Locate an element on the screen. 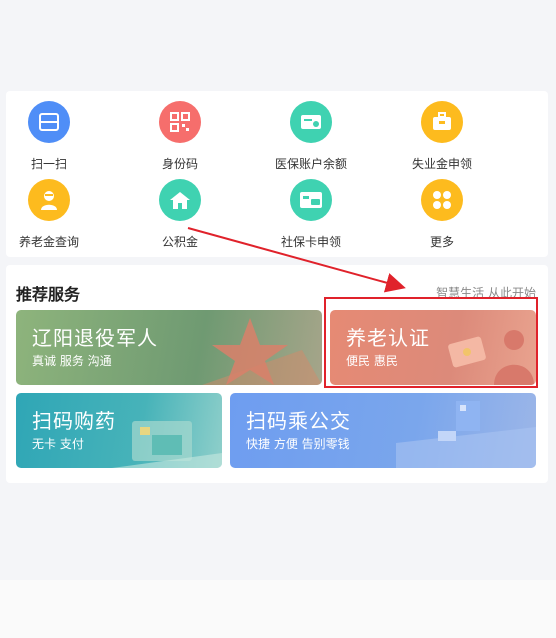 The width and height of the screenshot is (556, 638). bottom-area is located at coordinates (278, 609).